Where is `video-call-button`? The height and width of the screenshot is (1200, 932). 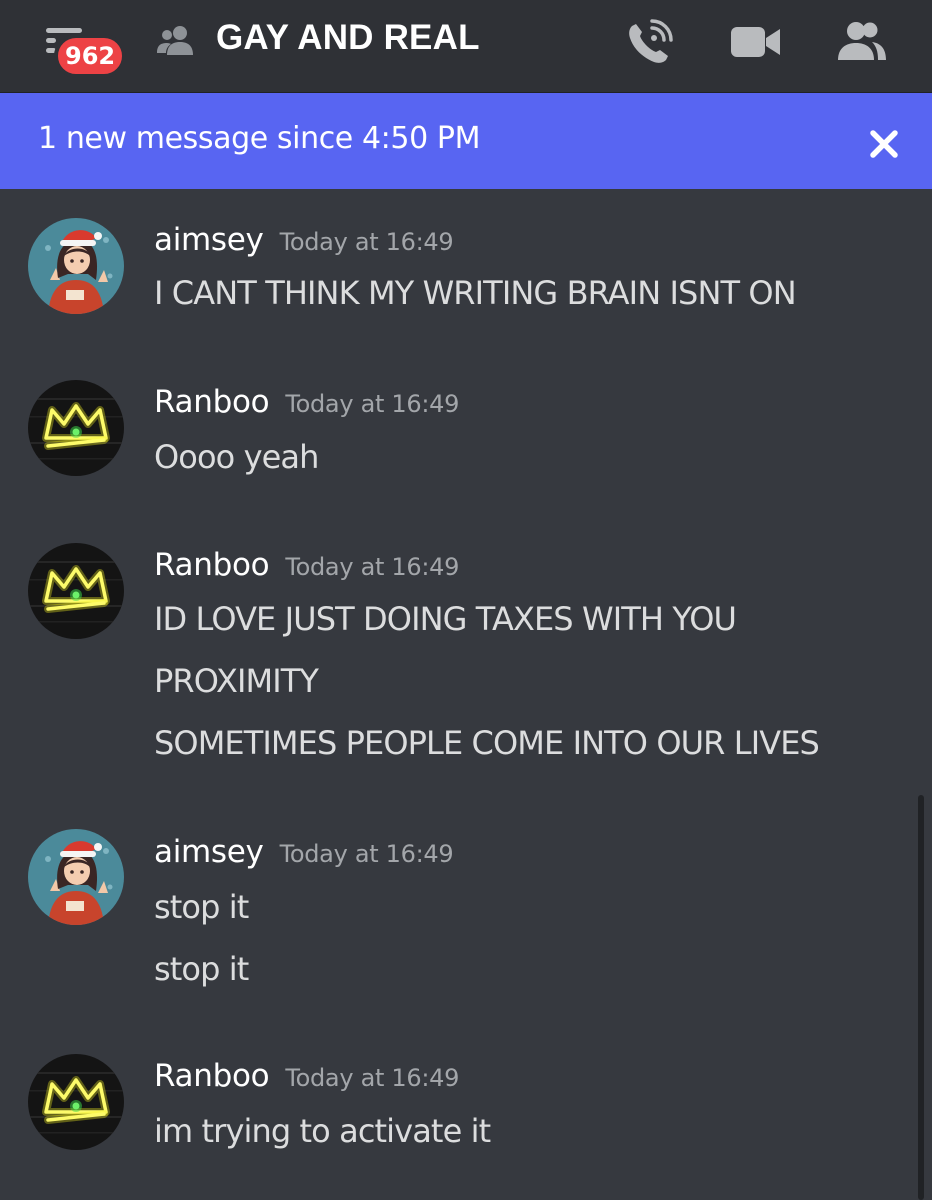 video-call-button is located at coordinates (756, 42).